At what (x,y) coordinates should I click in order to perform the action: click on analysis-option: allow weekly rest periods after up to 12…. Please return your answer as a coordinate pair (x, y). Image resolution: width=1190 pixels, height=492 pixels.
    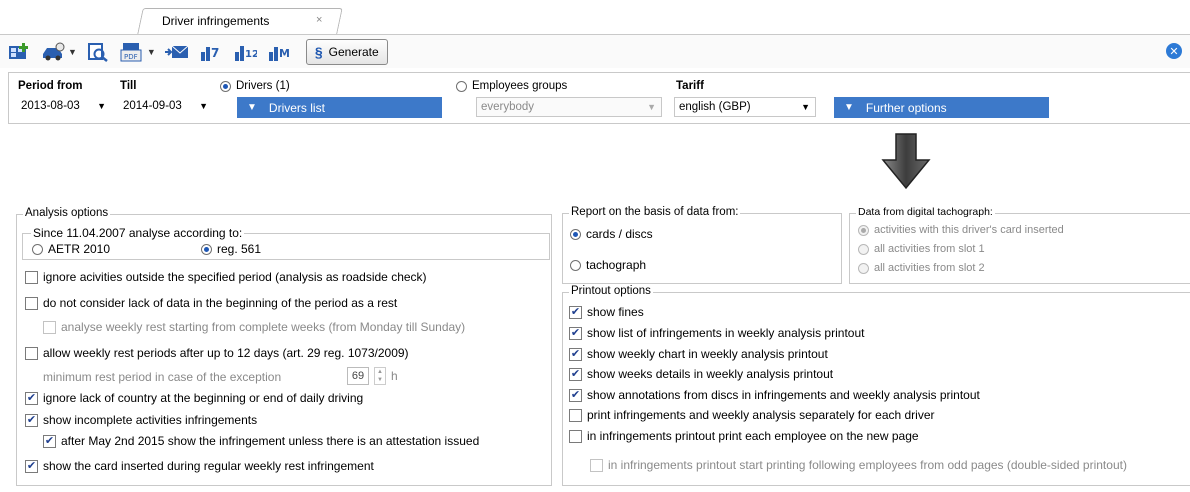
    Looking at the image, I should click on (217, 353).